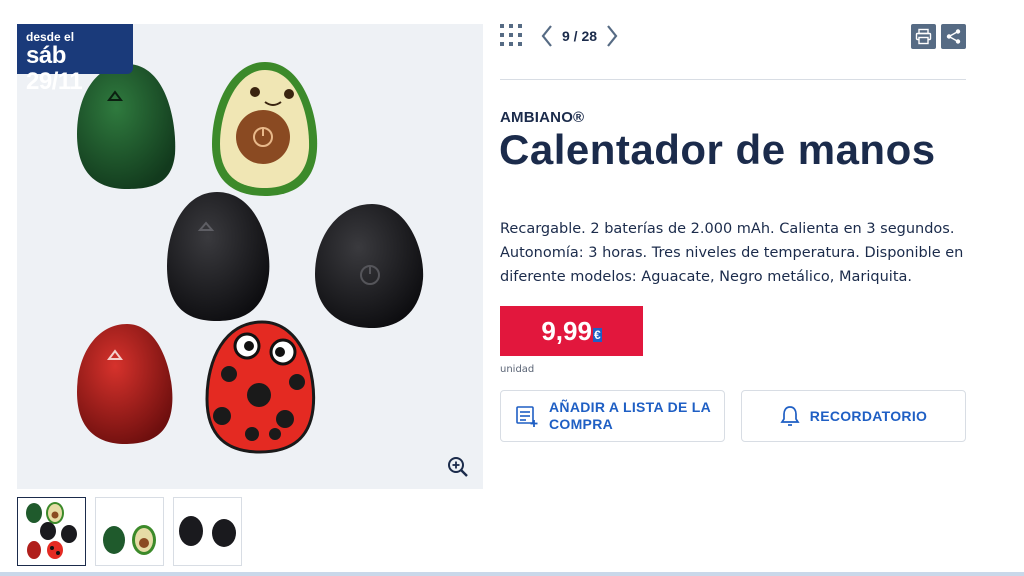 This screenshot has height=576, width=1024. Describe the element at coordinates (125, 384) in the screenshot. I see `red-warmer` at that location.